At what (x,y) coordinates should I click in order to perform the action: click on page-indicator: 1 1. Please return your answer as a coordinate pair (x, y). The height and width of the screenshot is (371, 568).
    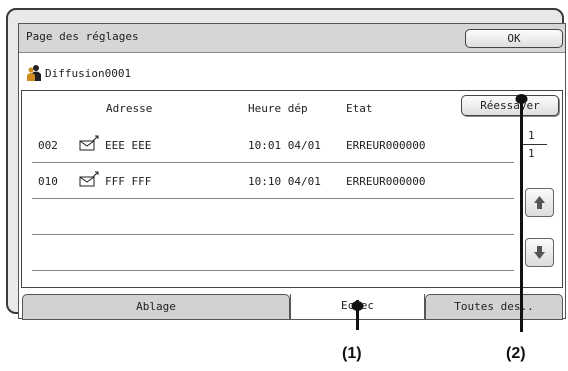
    Looking at the image, I should click on (535, 145).